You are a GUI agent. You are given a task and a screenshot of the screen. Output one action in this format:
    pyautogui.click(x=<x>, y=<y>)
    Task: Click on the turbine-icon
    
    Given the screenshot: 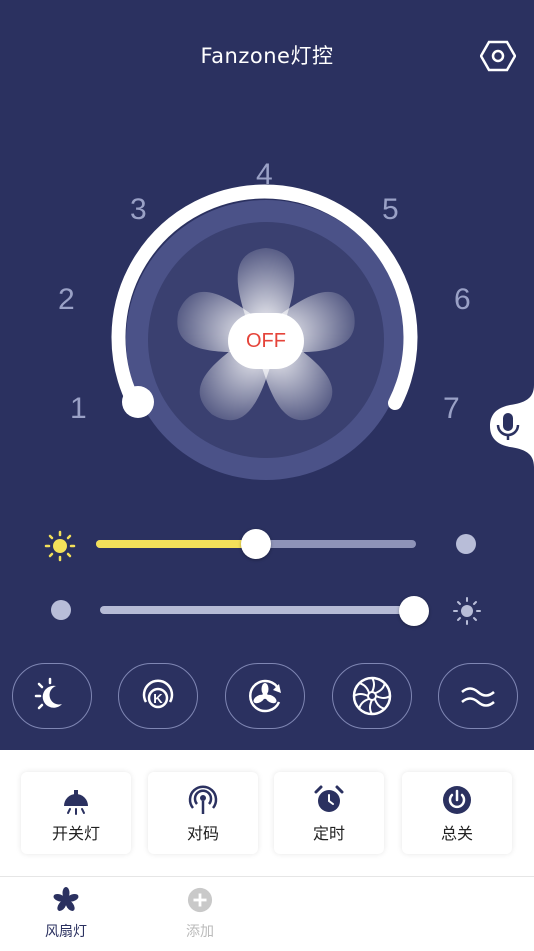 What is the action you would take?
    pyautogui.click(x=372, y=696)
    